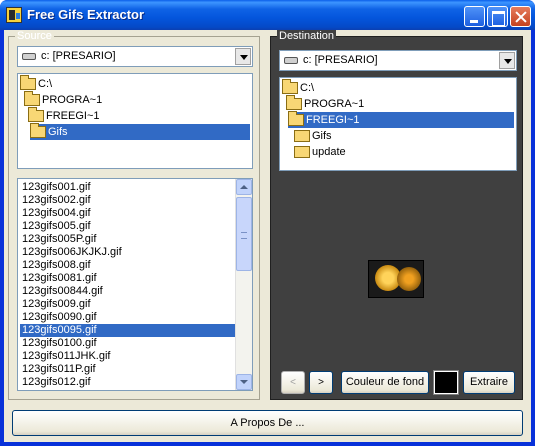 The width and height of the screenshot is (535, 446). I want to click on file-list-item: 123gifs0100.gif, so click(128, 343).